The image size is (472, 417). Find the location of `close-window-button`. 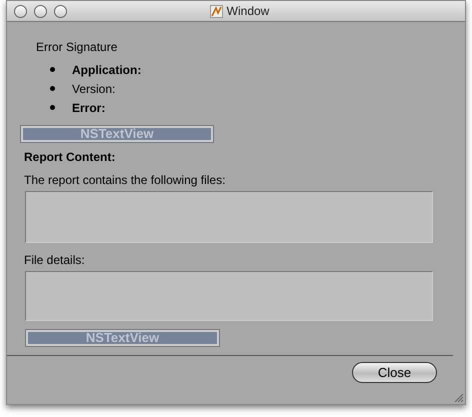

close-window-button is located at coordinates (20, 11).